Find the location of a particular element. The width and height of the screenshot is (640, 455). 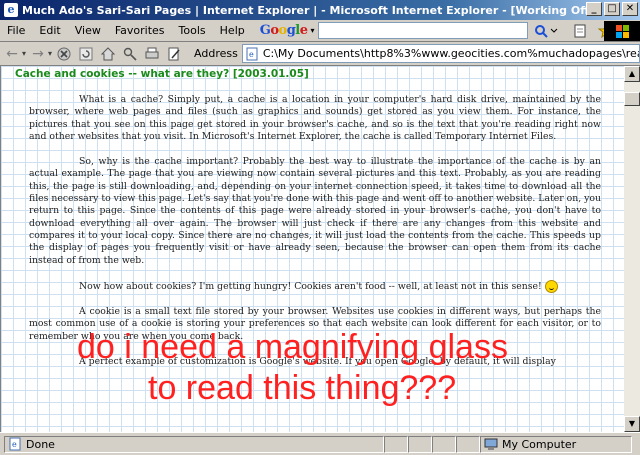

scroll-up-button: ▲ is located at coordinates (632, 74).